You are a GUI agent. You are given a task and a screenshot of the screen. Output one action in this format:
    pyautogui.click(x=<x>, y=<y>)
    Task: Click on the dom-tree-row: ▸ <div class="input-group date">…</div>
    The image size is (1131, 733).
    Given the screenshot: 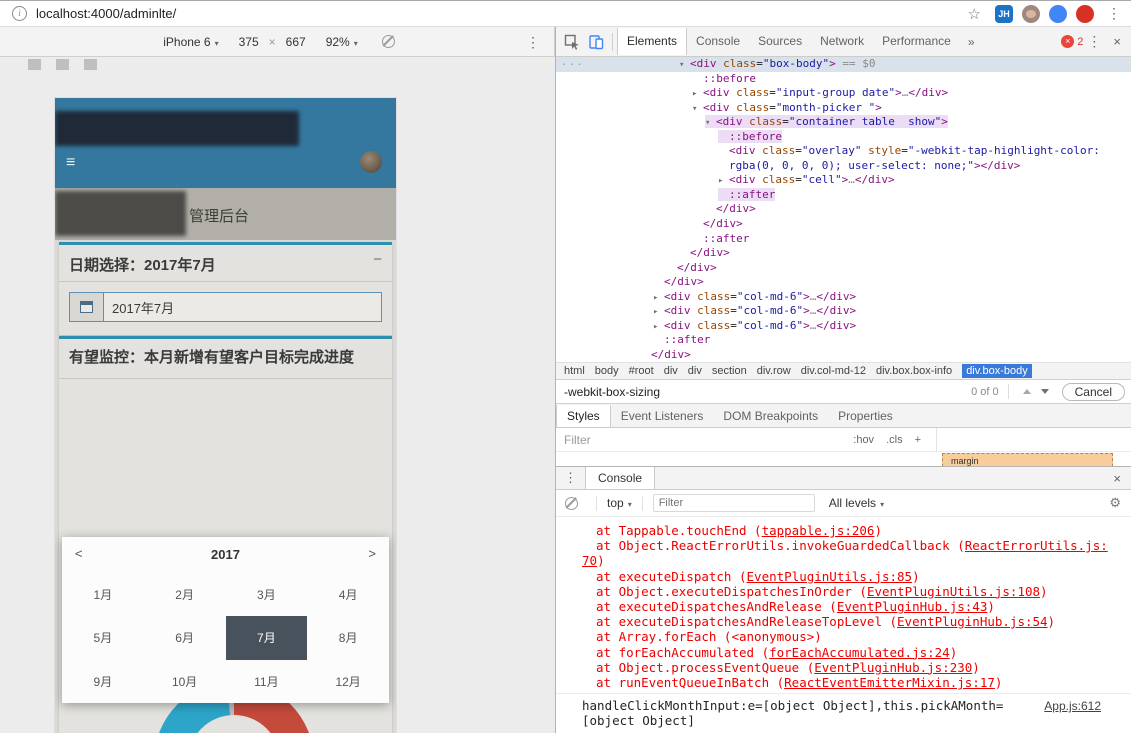 What is the action you would take?
    pyautogui.click(x=843, y=93)
    